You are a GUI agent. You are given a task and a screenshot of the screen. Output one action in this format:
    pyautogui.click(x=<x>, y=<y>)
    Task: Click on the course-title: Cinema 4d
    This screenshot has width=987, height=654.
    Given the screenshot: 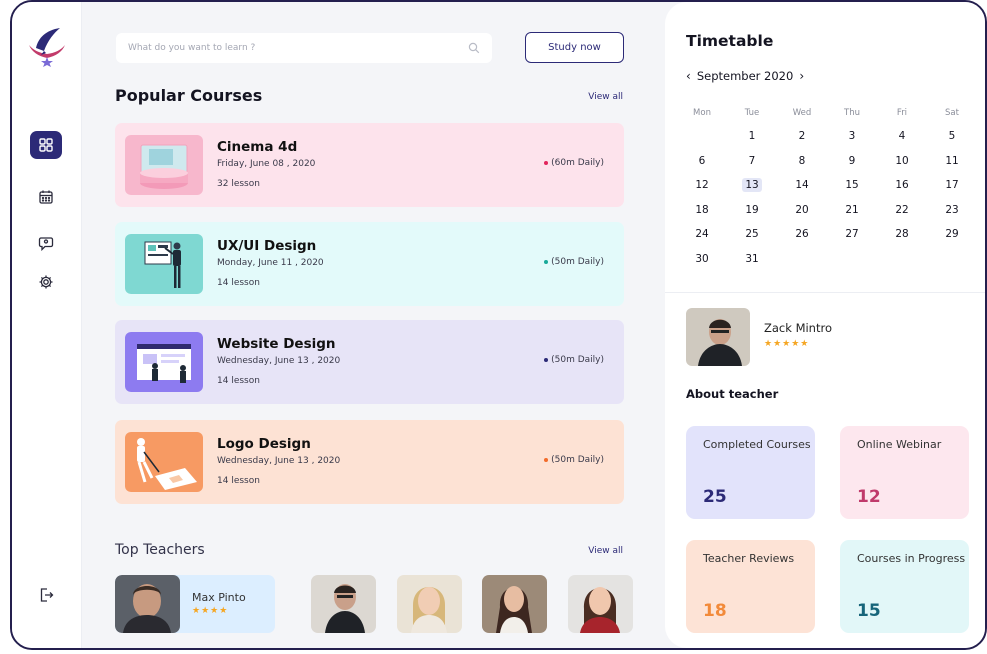 What is the action you would take?
    pyautogui.click(x=257, y=147)
    